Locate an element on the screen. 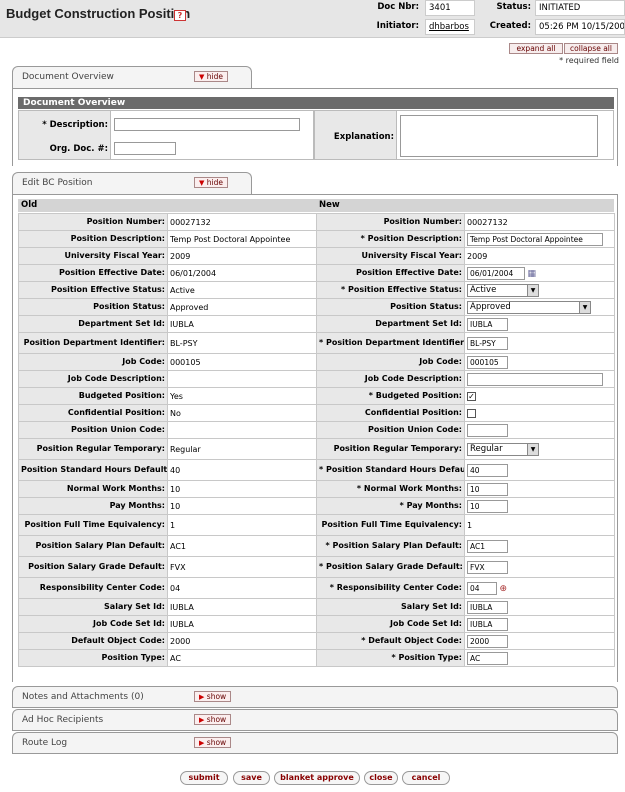 This screenshot has width=625, height=792. new-value-input: 000105 is located at coordinates (487, 362).